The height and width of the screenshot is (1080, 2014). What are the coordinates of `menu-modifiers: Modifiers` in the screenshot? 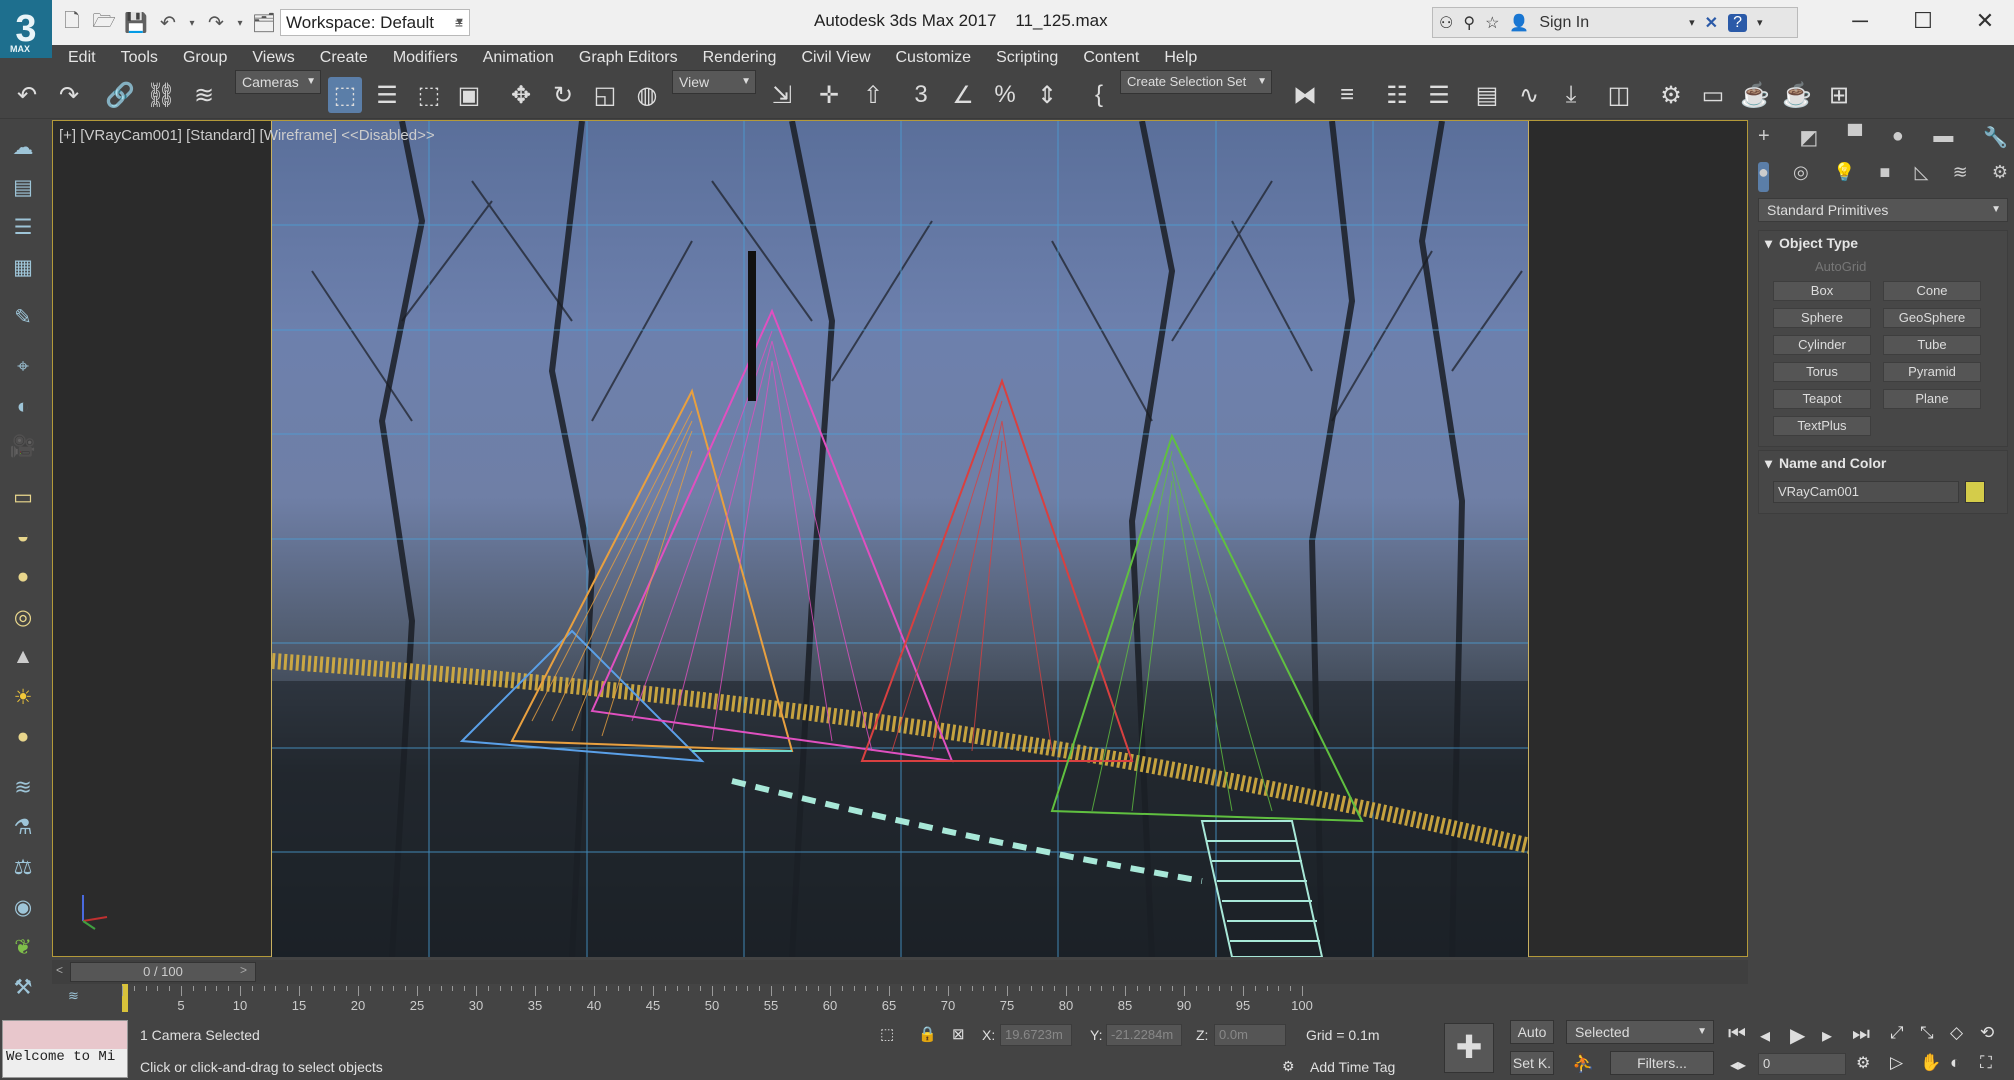 It's located at (425, 58).